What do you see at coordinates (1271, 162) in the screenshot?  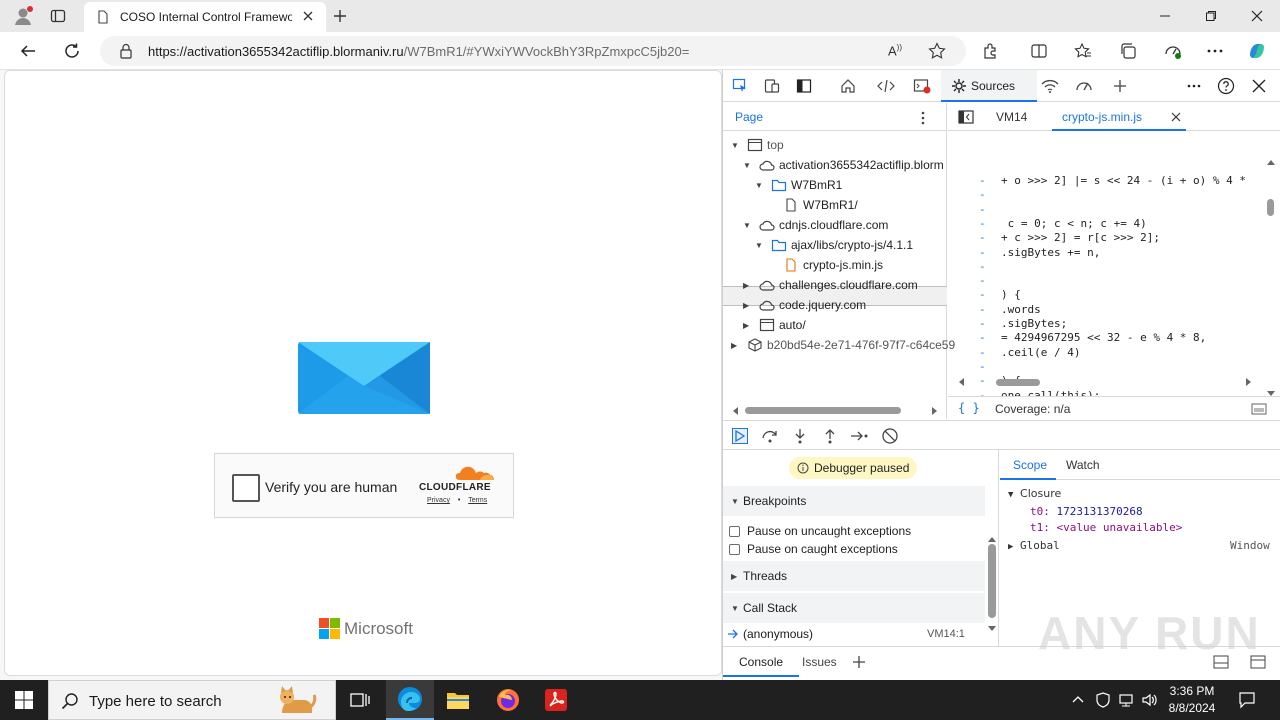 I see `editor-scroll-up-icon` at bounding box center [1271, 162].